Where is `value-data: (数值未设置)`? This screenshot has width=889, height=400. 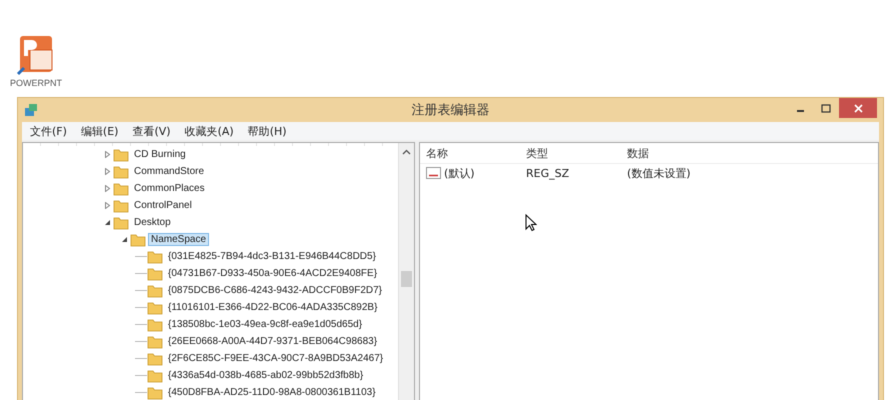 value-data: (数值未设置) is located at coordinates (659, 173).